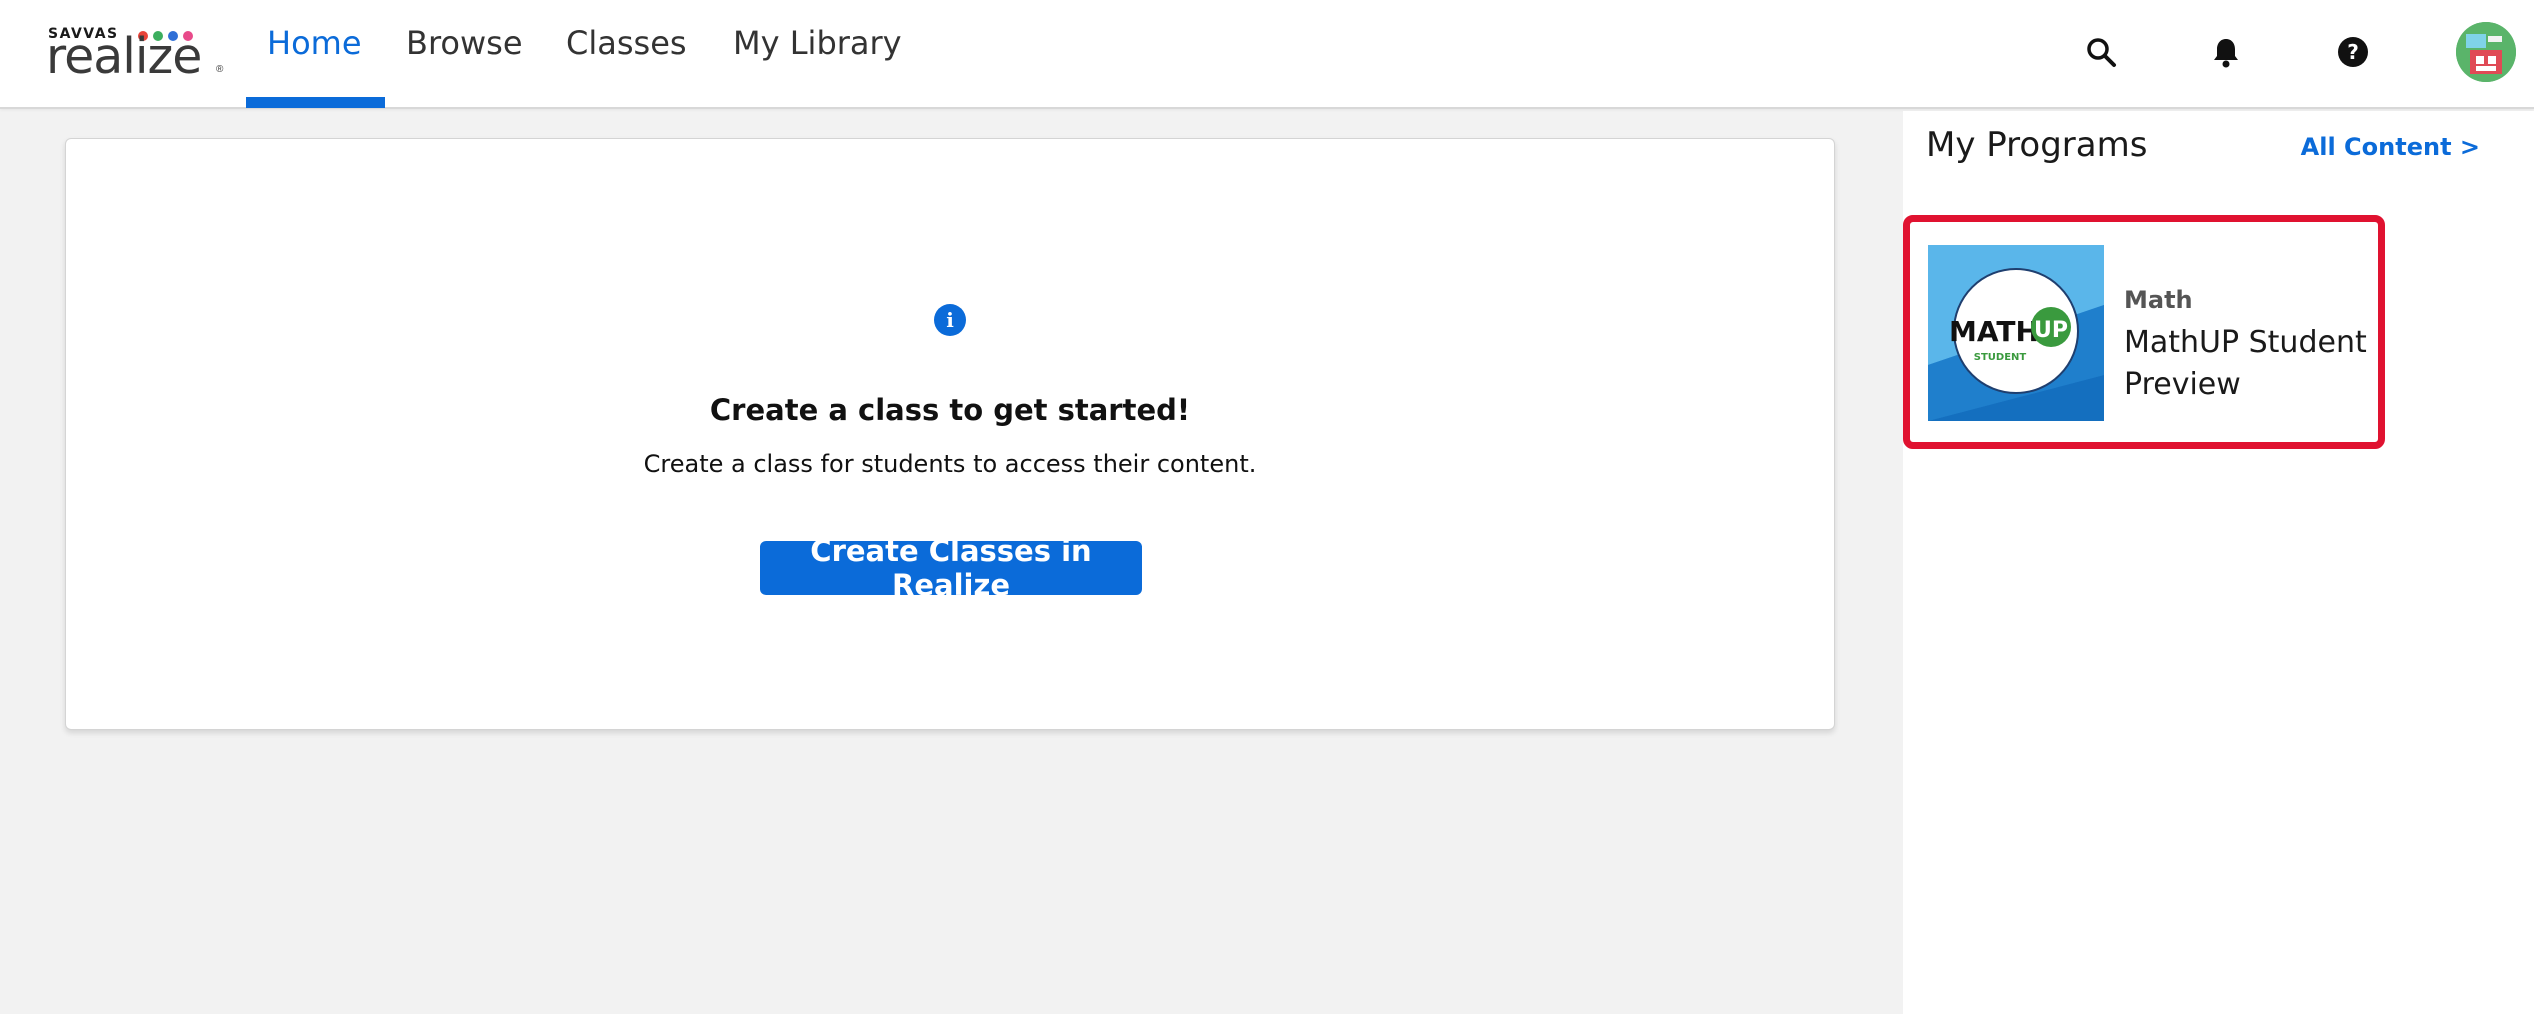  What do you see at coordinates (124, 56) in the screenshot?
I see `logo-brand-name: realize` at bounding box center [124, 56].